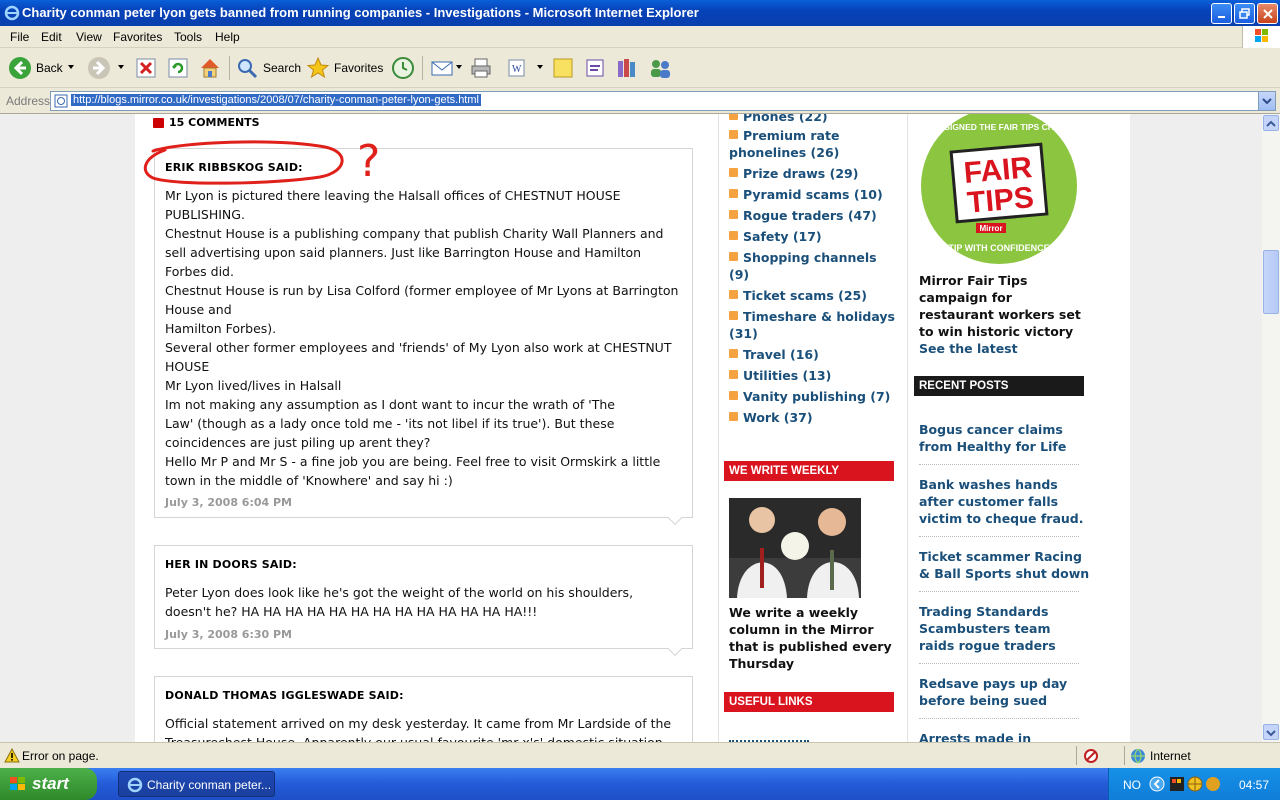  I want to click on search-button: Search, so click(268, 68).